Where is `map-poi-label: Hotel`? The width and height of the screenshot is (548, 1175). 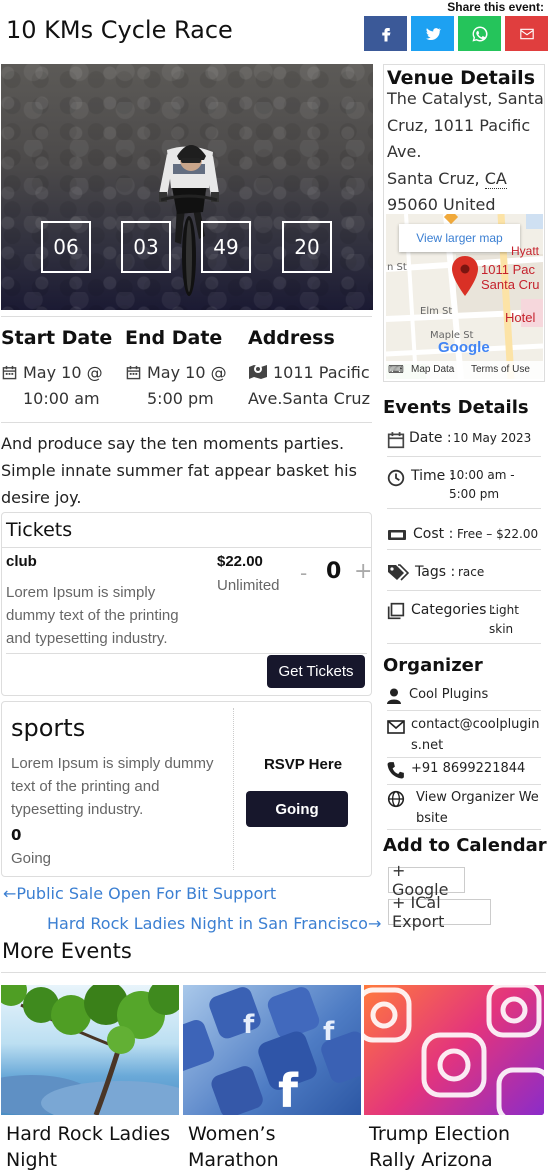
map-poi-label: Hotel is located at coordinates (520, 317).